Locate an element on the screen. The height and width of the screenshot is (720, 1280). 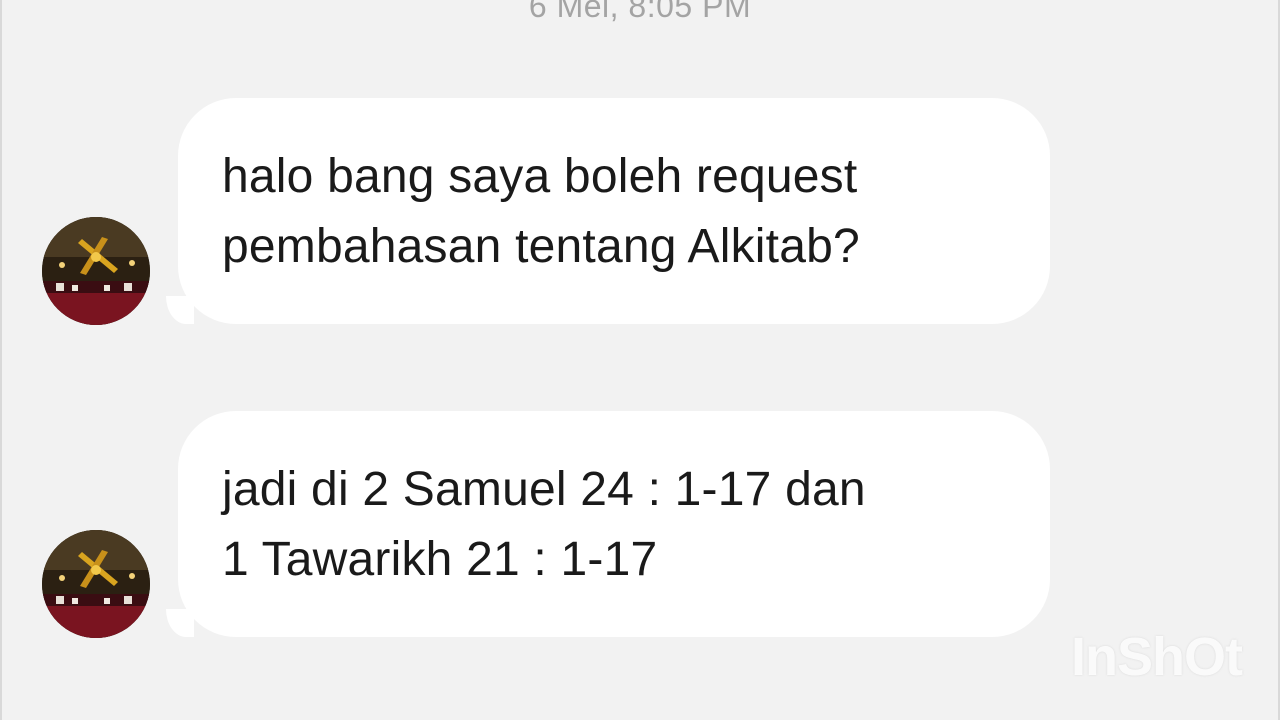
message-text-line-2: pembahasan tentang Alkitab? is located at coordinates (541, 246).